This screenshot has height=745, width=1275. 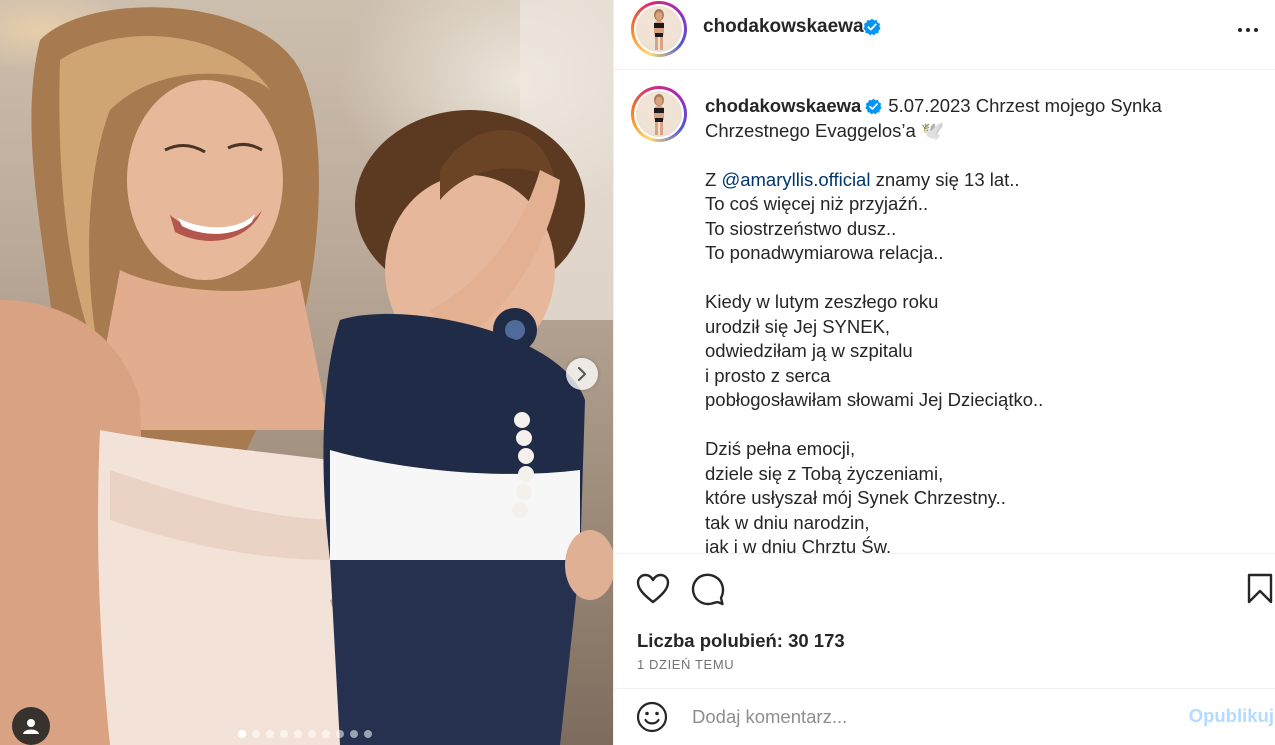 I want to click on caption-line: Chrzestnego Evaggelos’a 🕊️, so click(x=825, y=130).